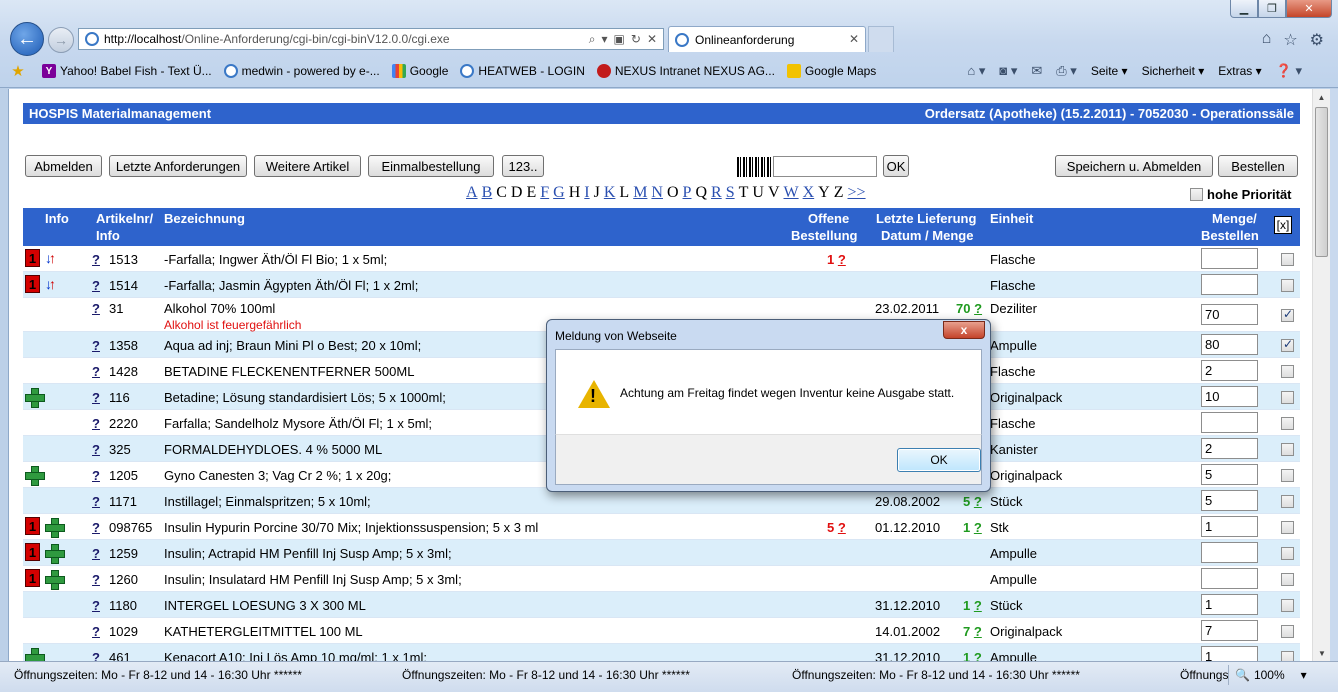 The width and height of the screenshot is (1338, 692). I want to click on quantity-input: 80, so click(1229, 344).